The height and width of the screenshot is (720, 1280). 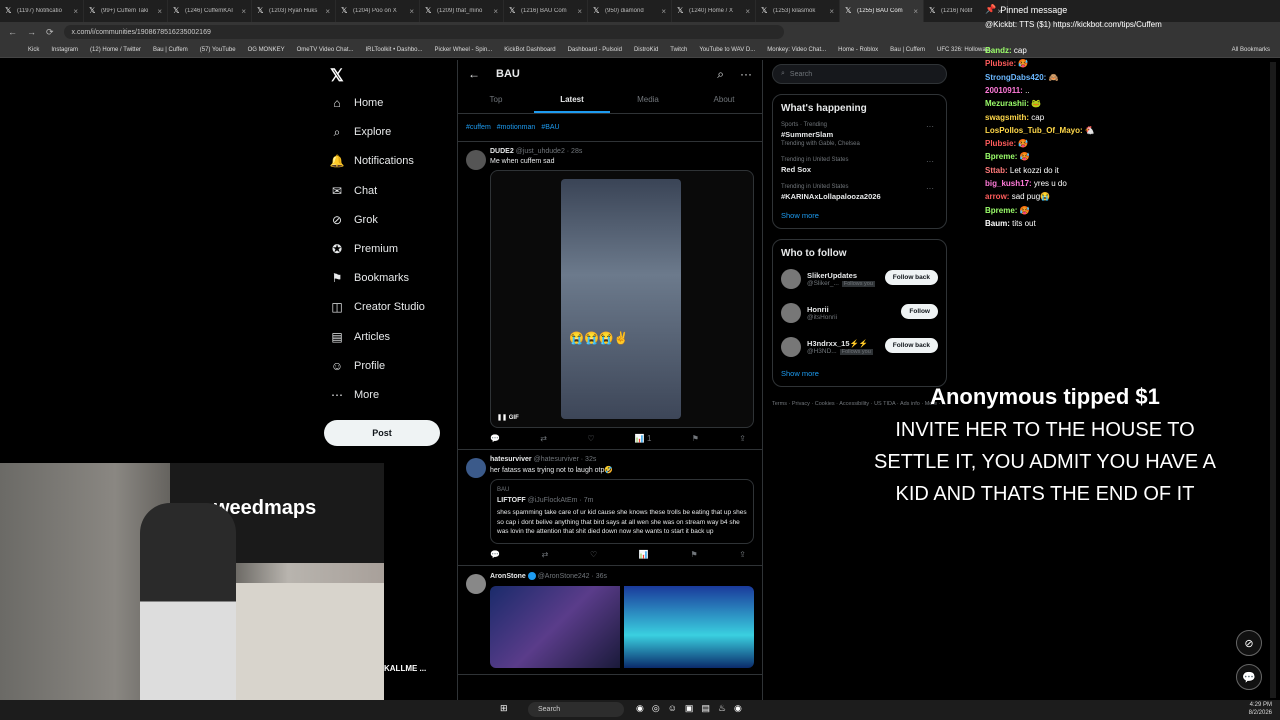 What do you see at coordinates (1000, 143) in the screenshot?
I see `chat-username: Plubsie:` at bounding box center [1000, 143].